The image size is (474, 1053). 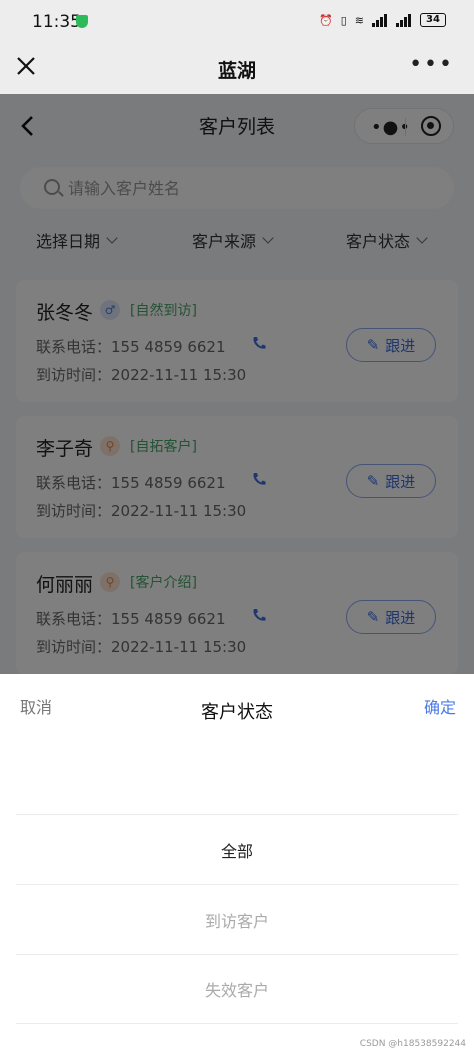 What do you see at coordinates (343, 20) in the screenshot?
I see `vibrate-icon: ▯` at bounding box center [343, 20].